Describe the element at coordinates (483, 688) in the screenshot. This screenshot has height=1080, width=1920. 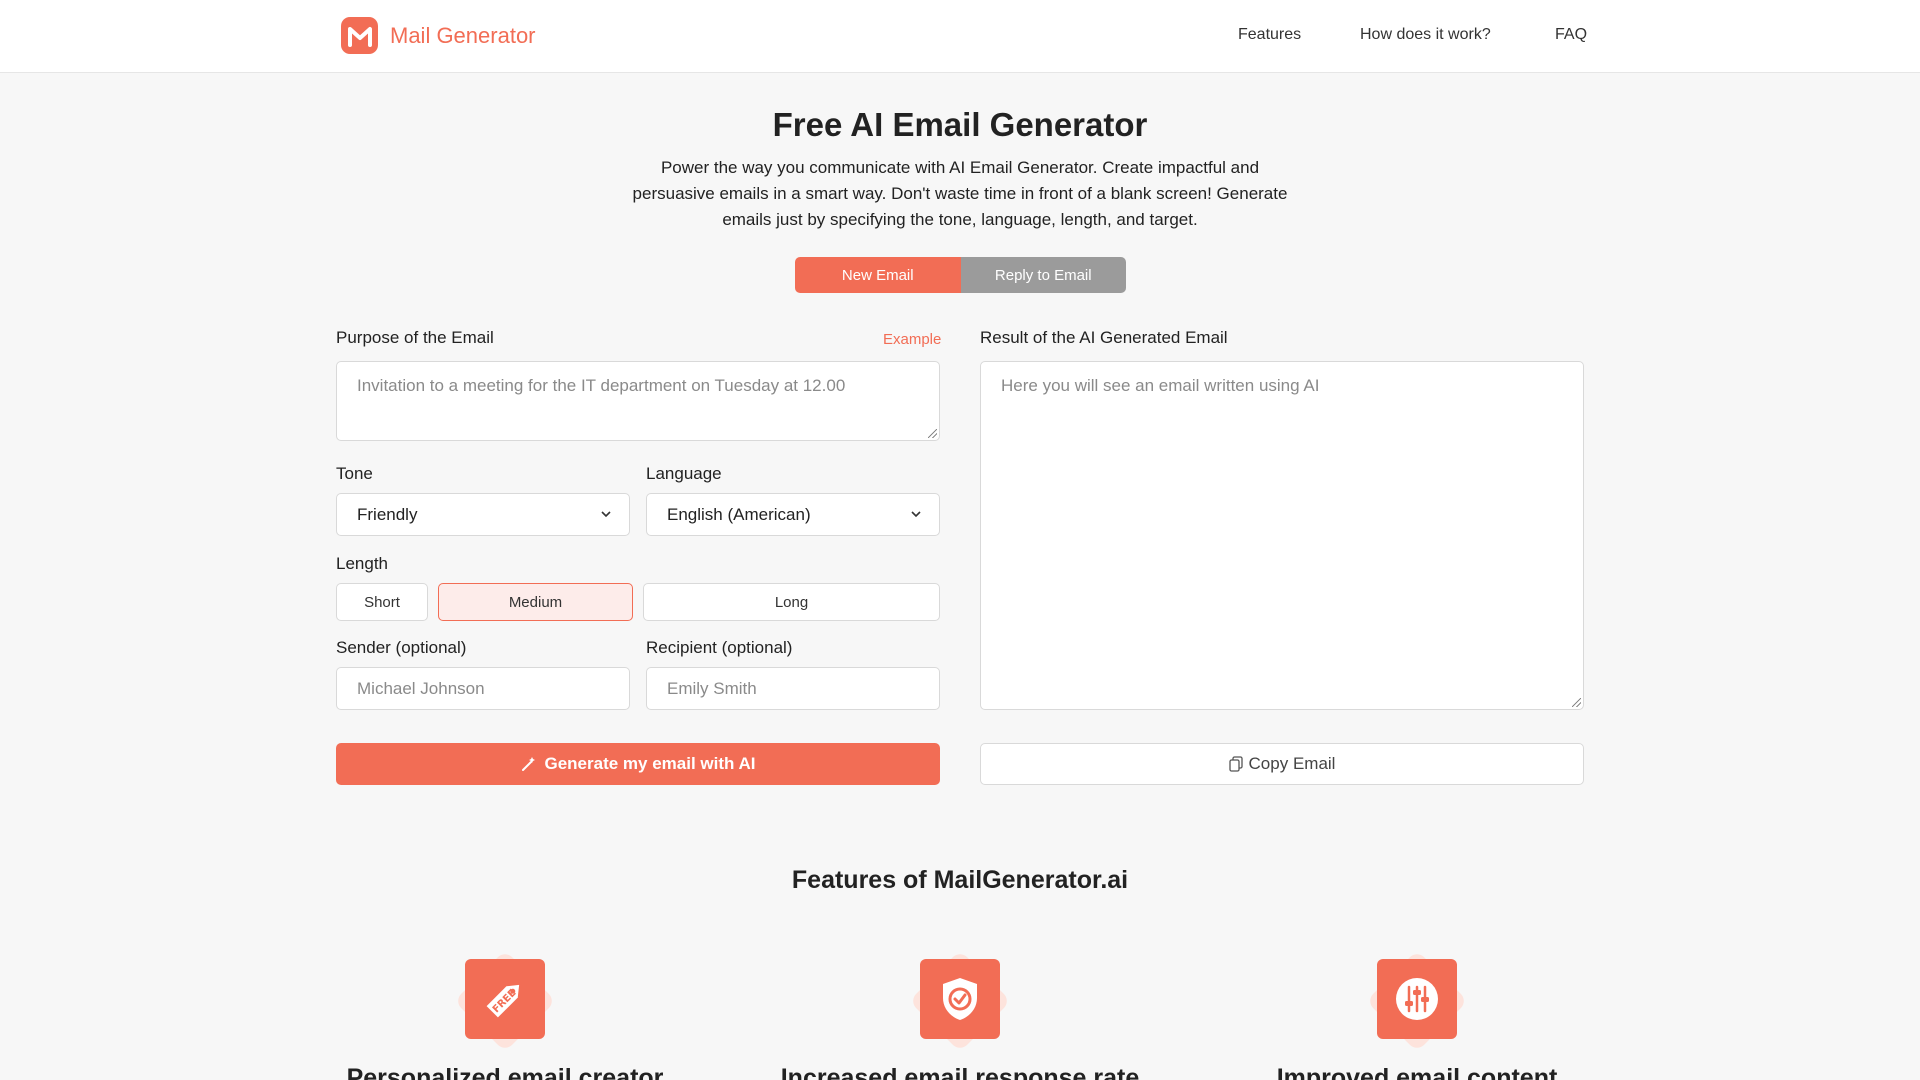
I see `sender-input` at that location.